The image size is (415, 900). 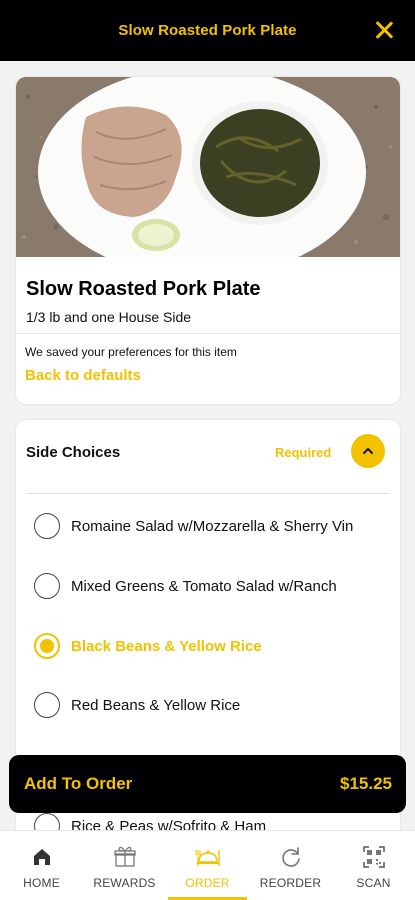 What do you see at coordinates (124, 883) in the screenshot?
I see `tab-label: REWARDS` at bounding box center [124, 883].